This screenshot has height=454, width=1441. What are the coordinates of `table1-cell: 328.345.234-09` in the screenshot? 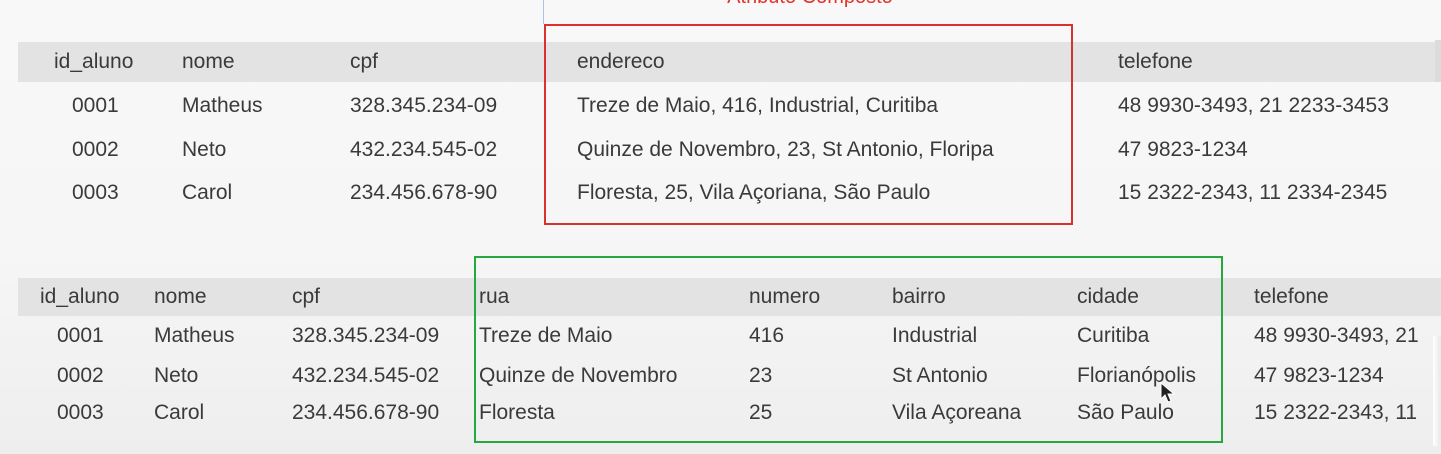 It's located at (424, 105).